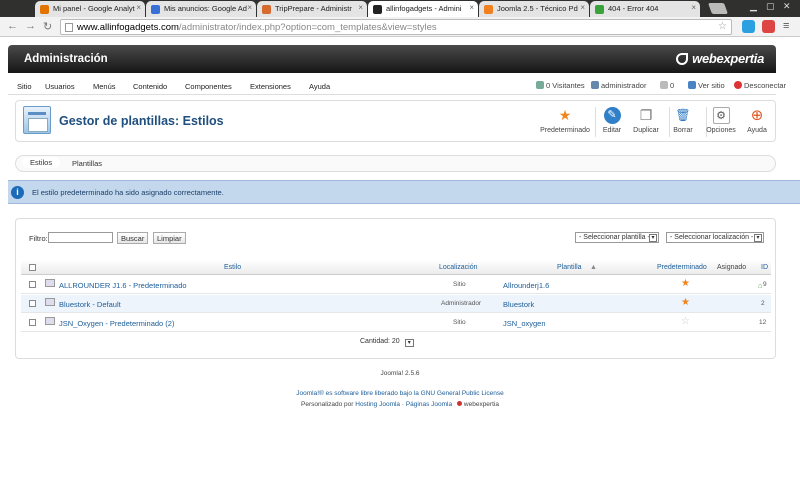 Image resolution: width=800 pixels, height=481 pixels. Describe the element at coordinates (24, 86) in the screenshot. I see `menu-item-sitio: Sitio` at that location.